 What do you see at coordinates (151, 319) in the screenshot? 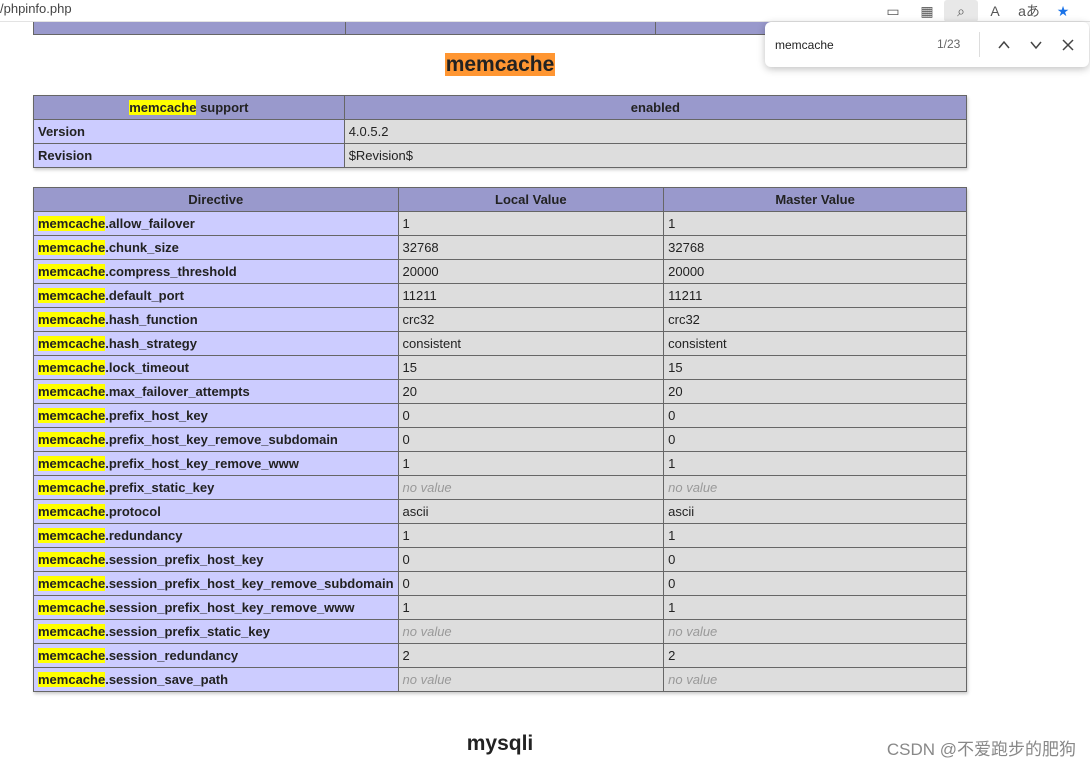
I see `directive-suffix: .hash_function` at bounding box center [151, 319].